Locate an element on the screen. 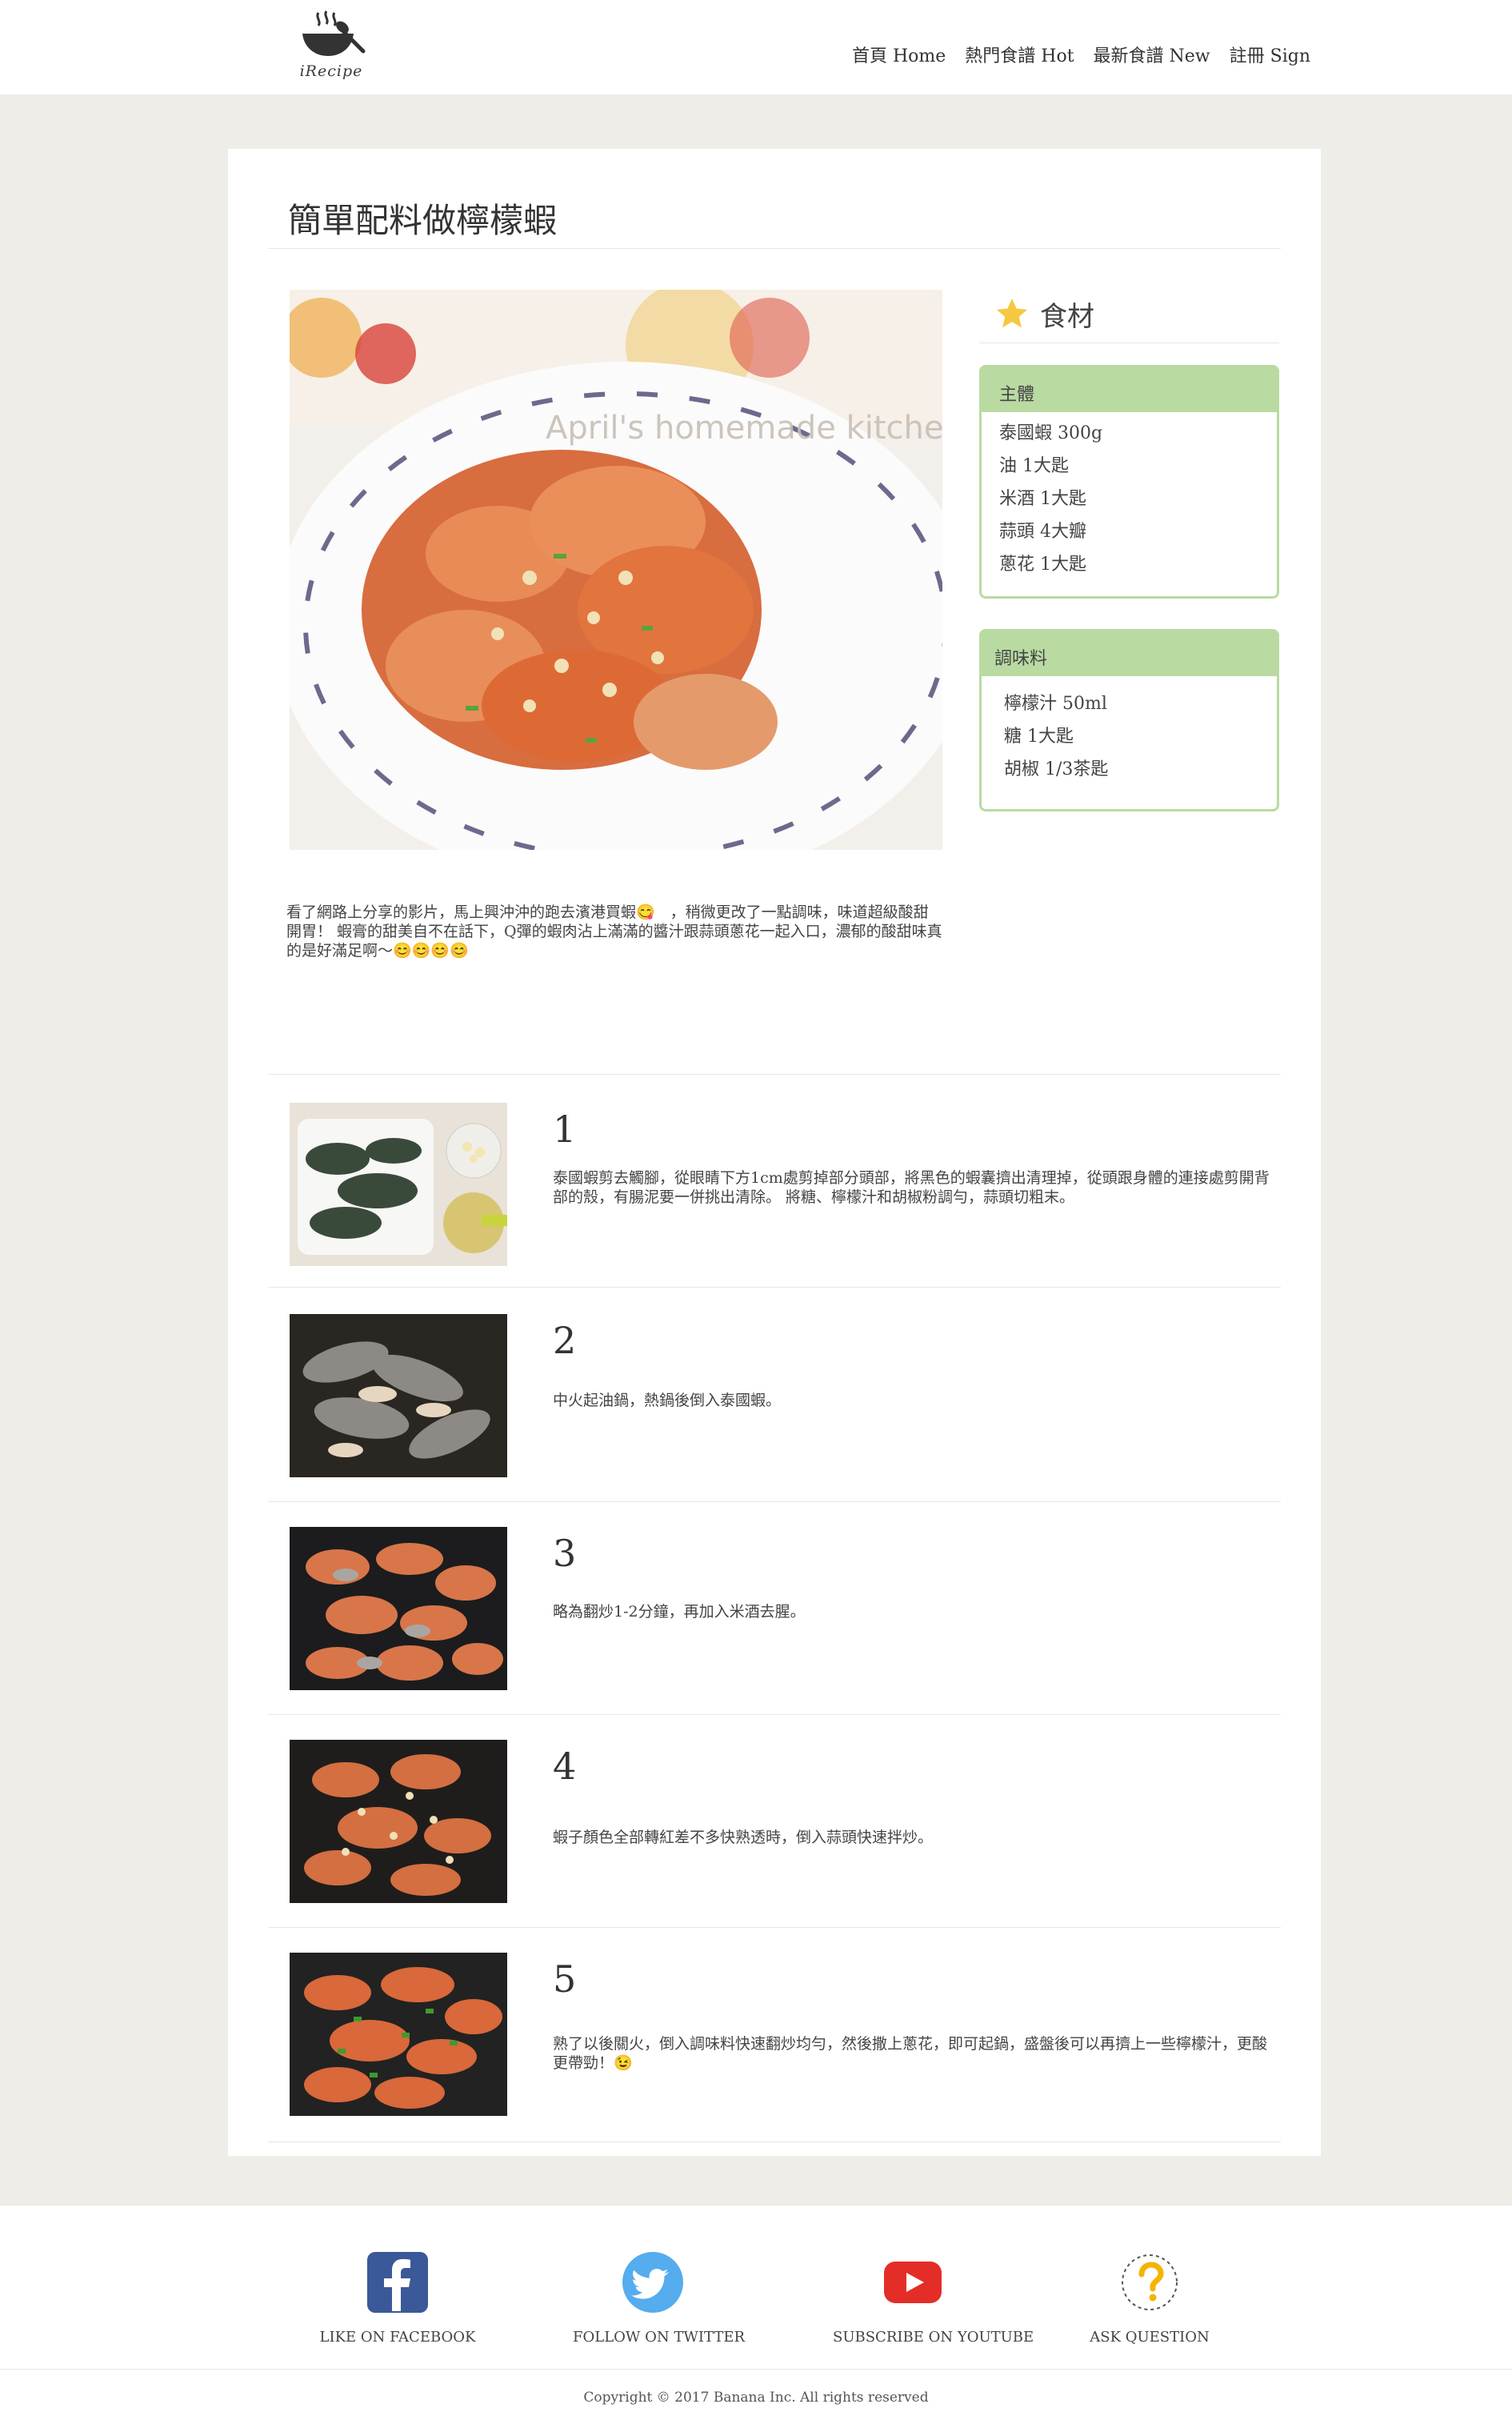 Image resolution: width=1512 pixels, height=2420 pixels. step-1-image is located at coordinates (398, 1184).